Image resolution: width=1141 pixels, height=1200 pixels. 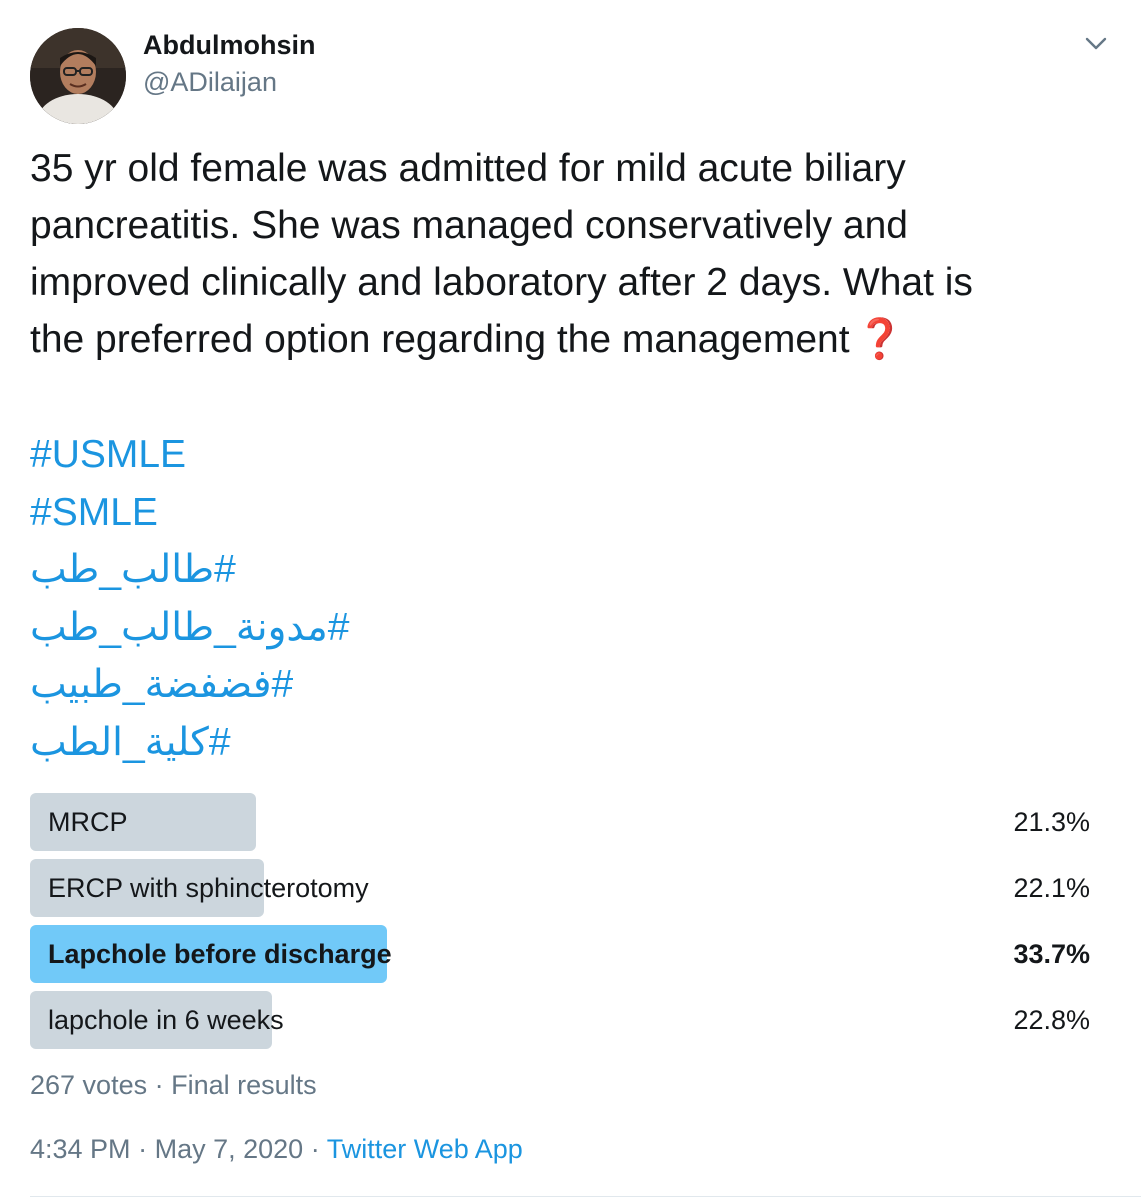 I want to click on poll-option: MRCP 21.3%, so click(x=560, y=822).